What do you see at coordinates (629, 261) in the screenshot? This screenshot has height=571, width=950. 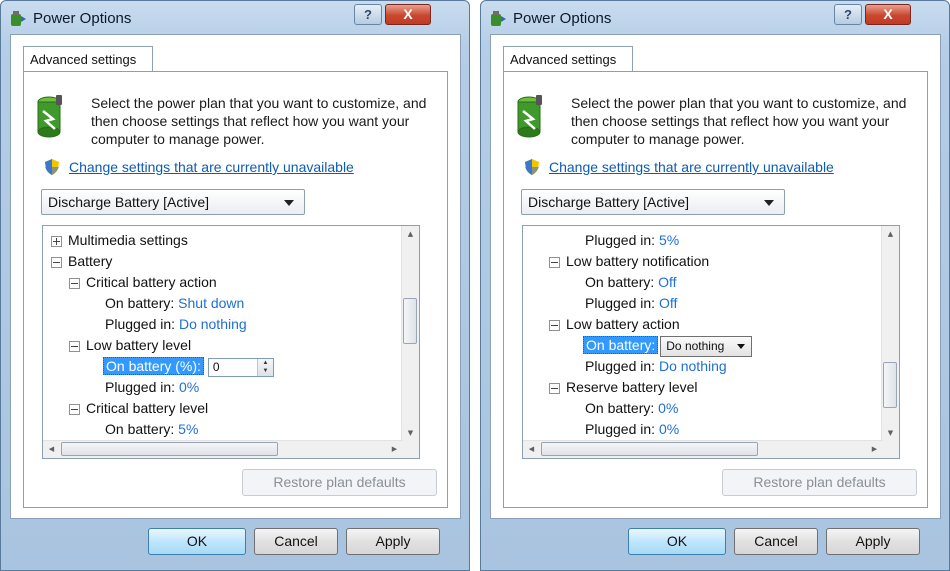 I see `tree-item-low-battery-notification: Low battery notification` at bounding box center [629, 261].